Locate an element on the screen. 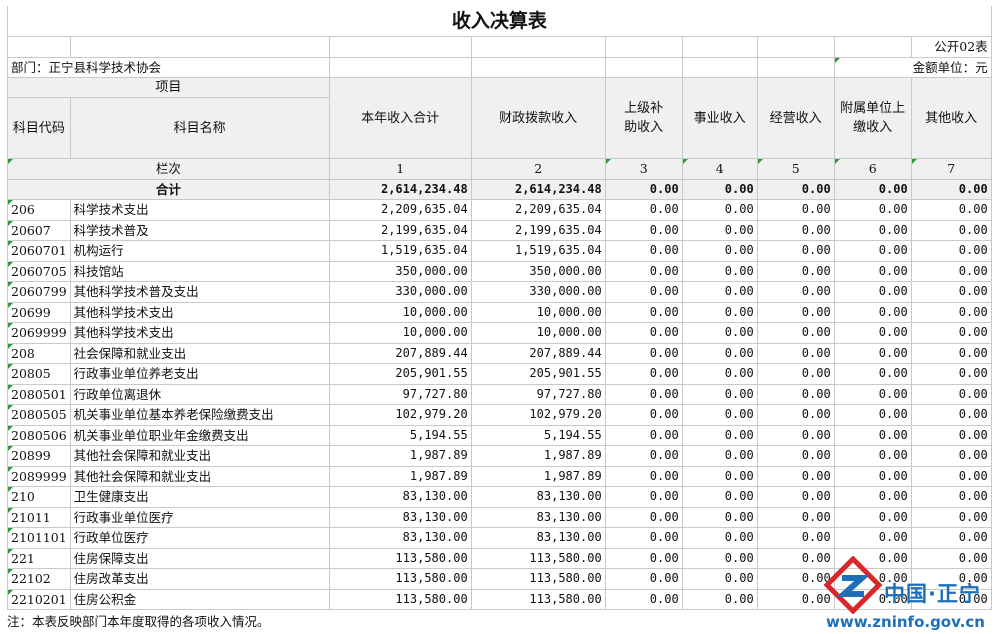  cell-name: 住房保障支出 is located at coordinates (199, 558).